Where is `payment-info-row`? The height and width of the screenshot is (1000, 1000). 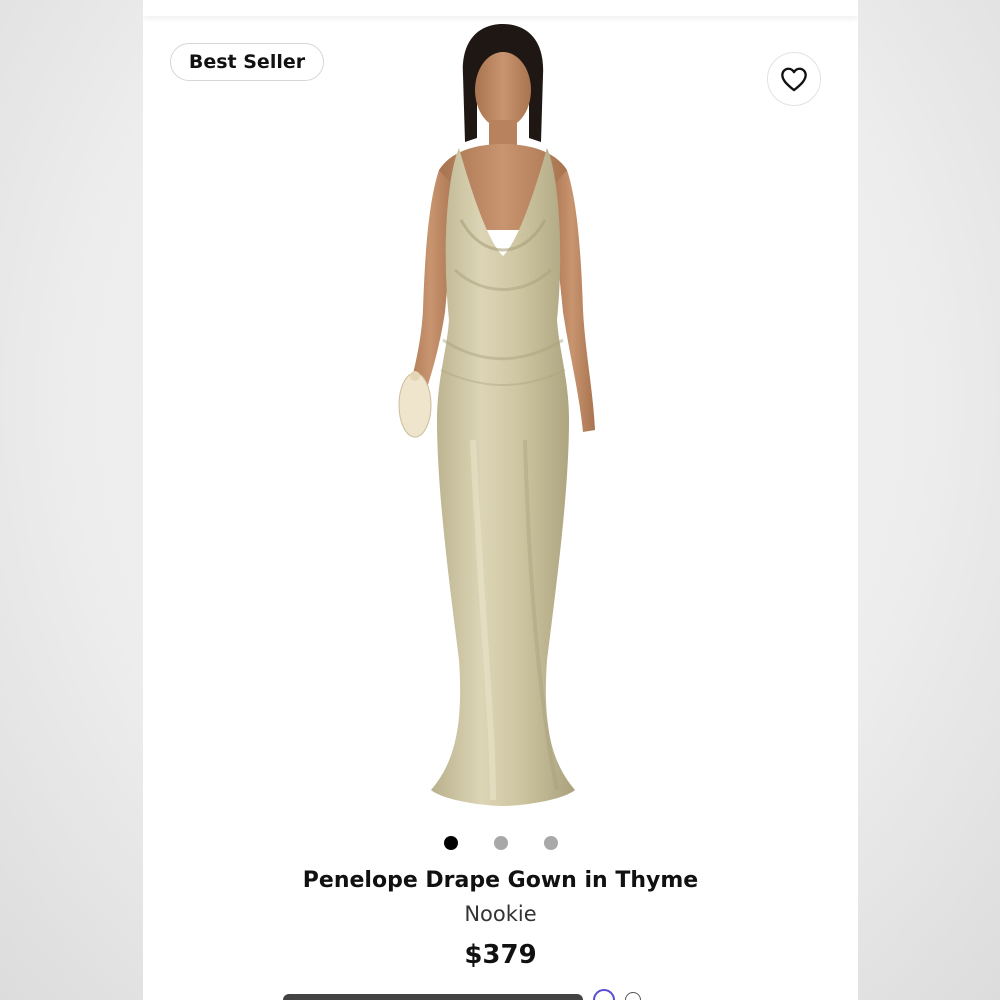 payment-info-row is located at coordinates (503, 994).